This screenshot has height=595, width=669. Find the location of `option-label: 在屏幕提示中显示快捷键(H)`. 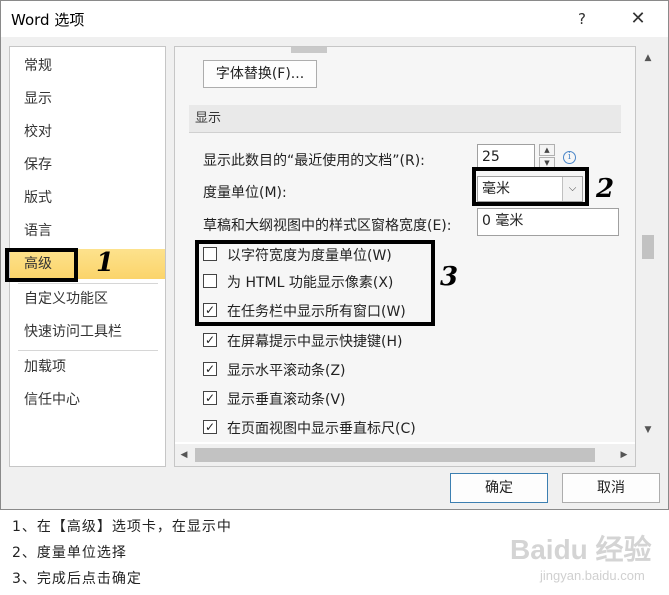

option-label: 在屏幕提示中显示快捷键(H) is located at coordinates (315, 342).